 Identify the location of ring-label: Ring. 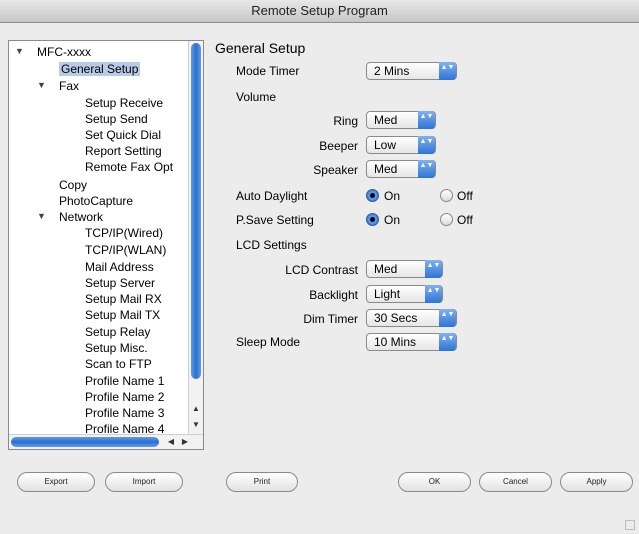
(345, 121).